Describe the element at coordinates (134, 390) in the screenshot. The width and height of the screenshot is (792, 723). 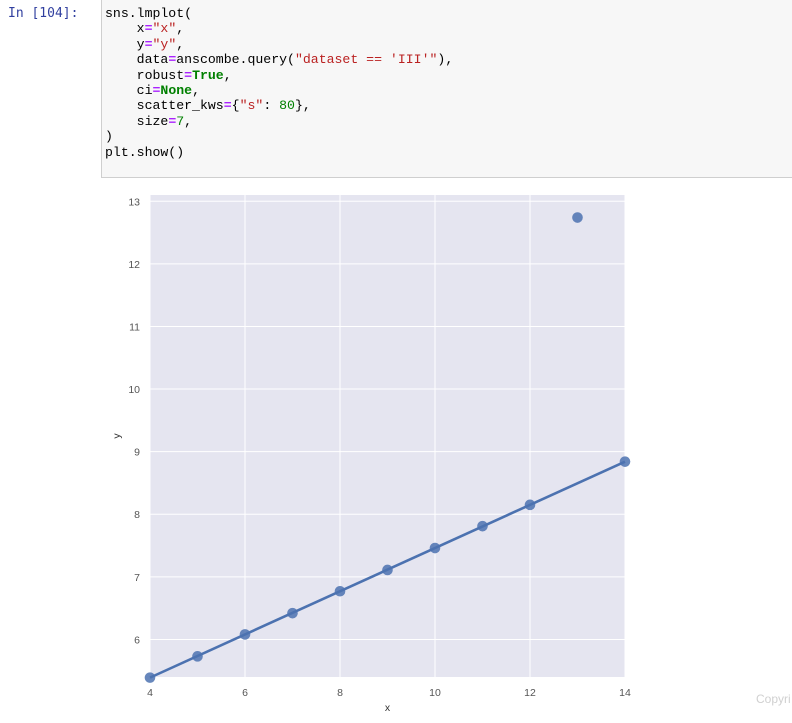
I see `y-tick-label: 10` at that location.